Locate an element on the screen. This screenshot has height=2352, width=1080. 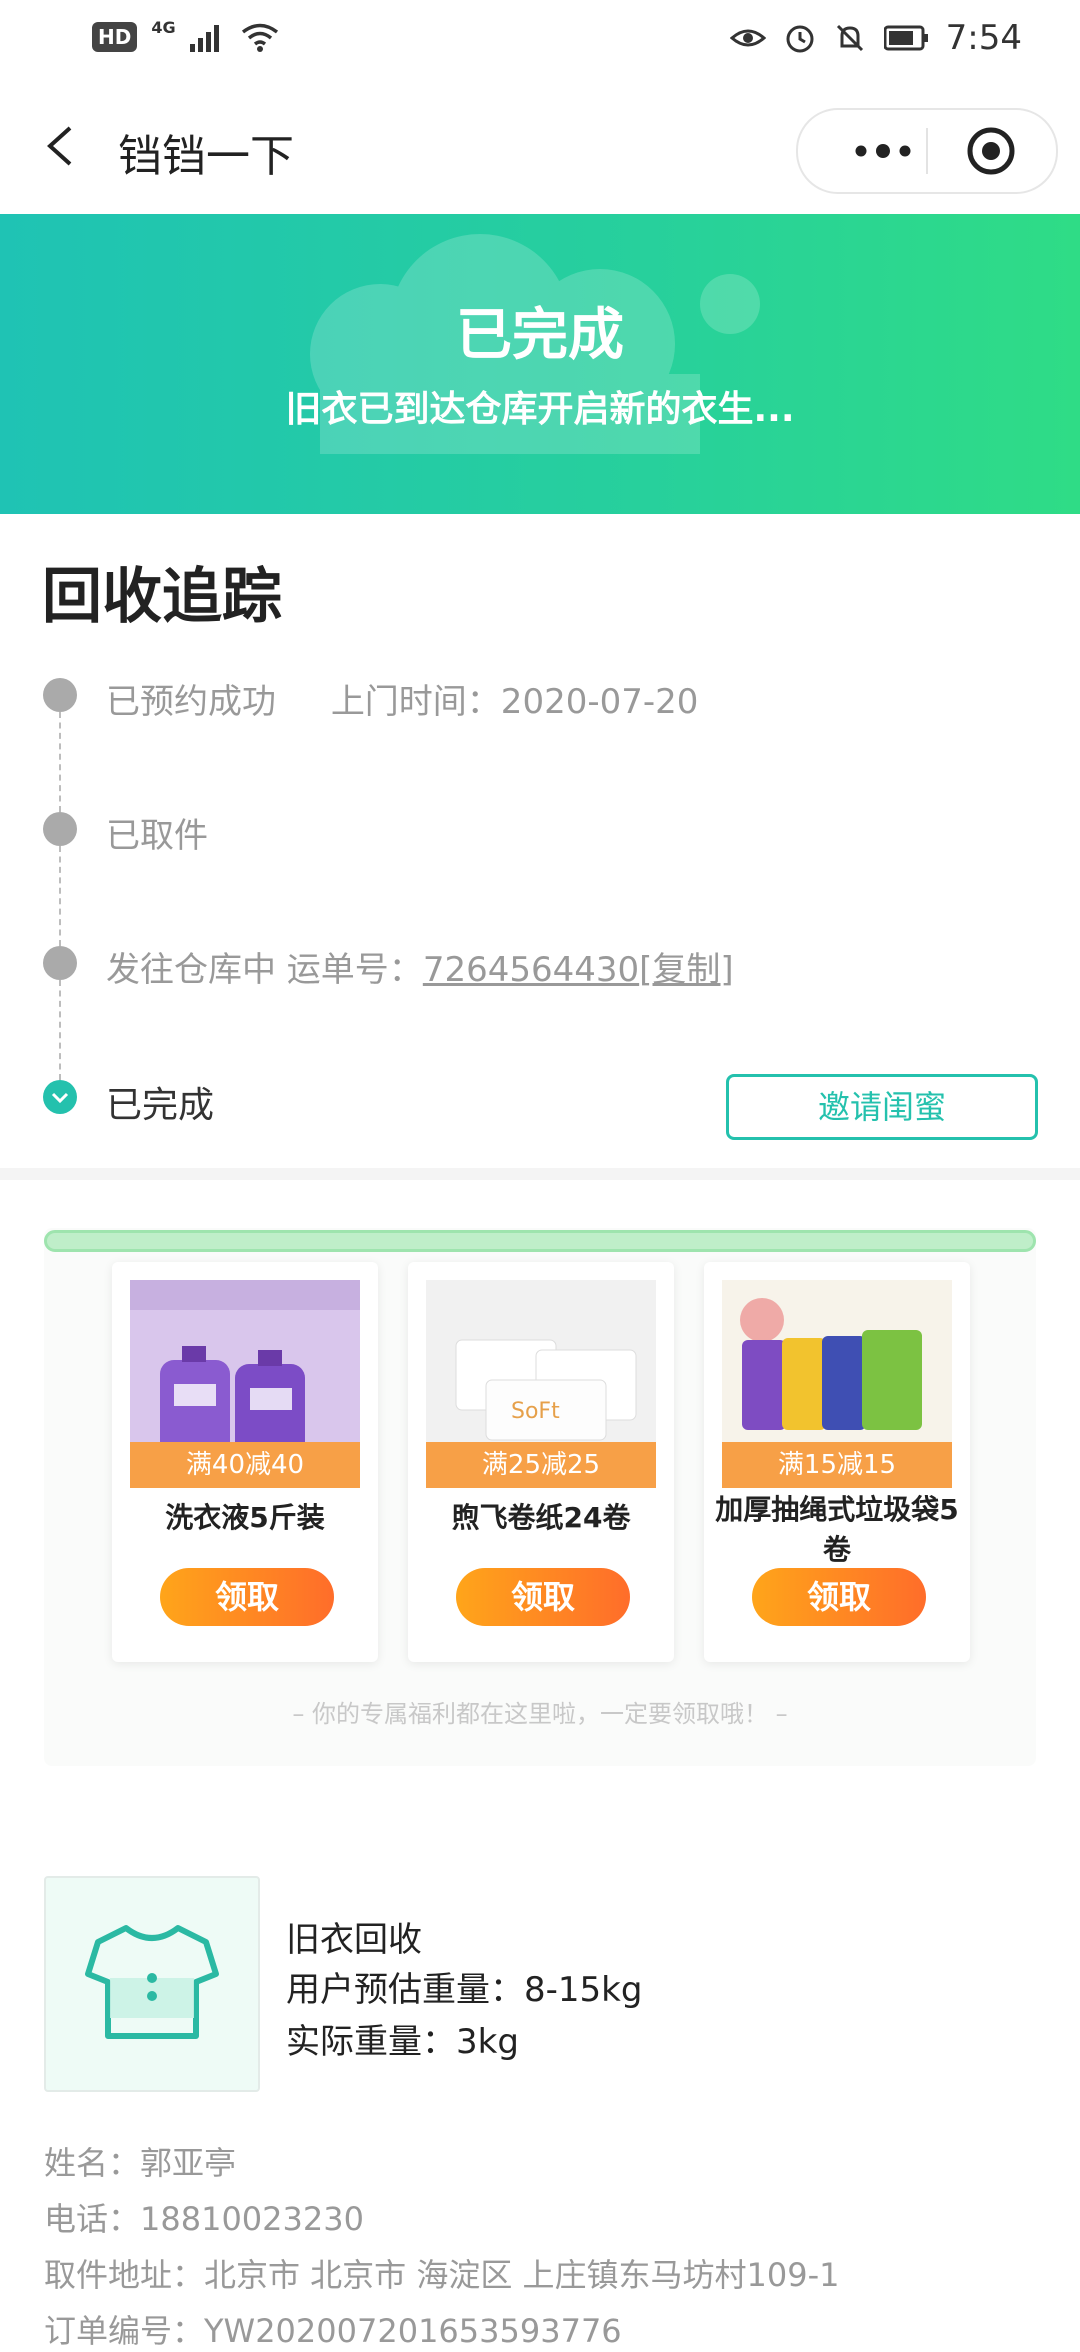
eye-icon is located at coordinates (747, 38).